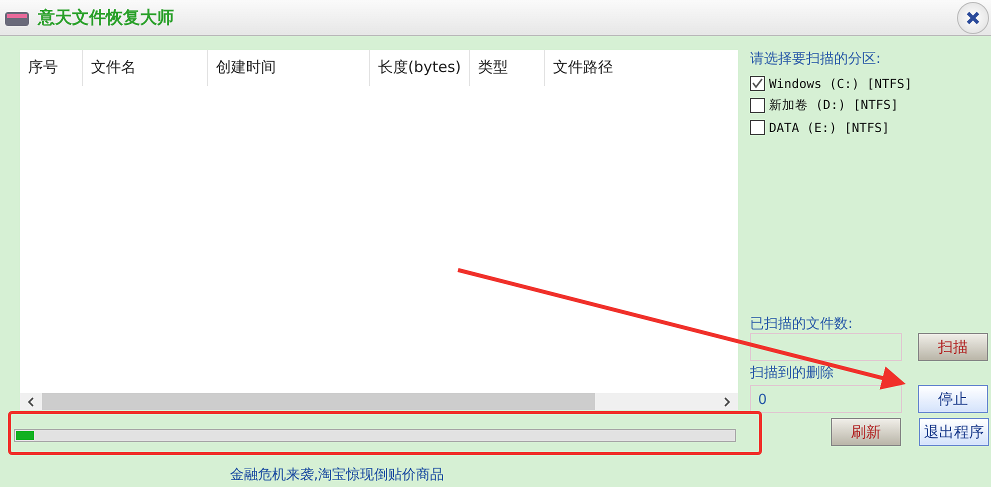  I want to click on ad-link: 金融危机来袭,淘宝惊现倒贴价商品, so click(337, 475).